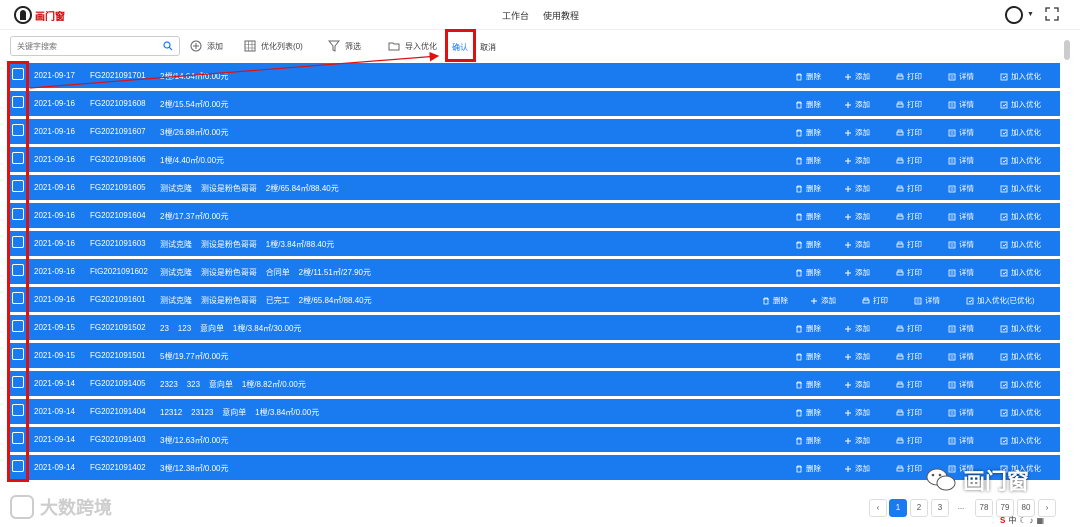 Image resolution: width=1080 pixels, height=527 pixels. Describe the element at coordinates (898, 508) in the screenshot. I see `pager-page-1: 1` at that location.